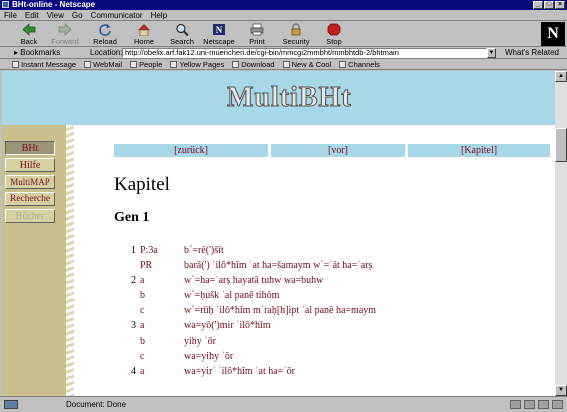  I want to click on personal-item-instant-message: Instant Message, so click(44, 64).